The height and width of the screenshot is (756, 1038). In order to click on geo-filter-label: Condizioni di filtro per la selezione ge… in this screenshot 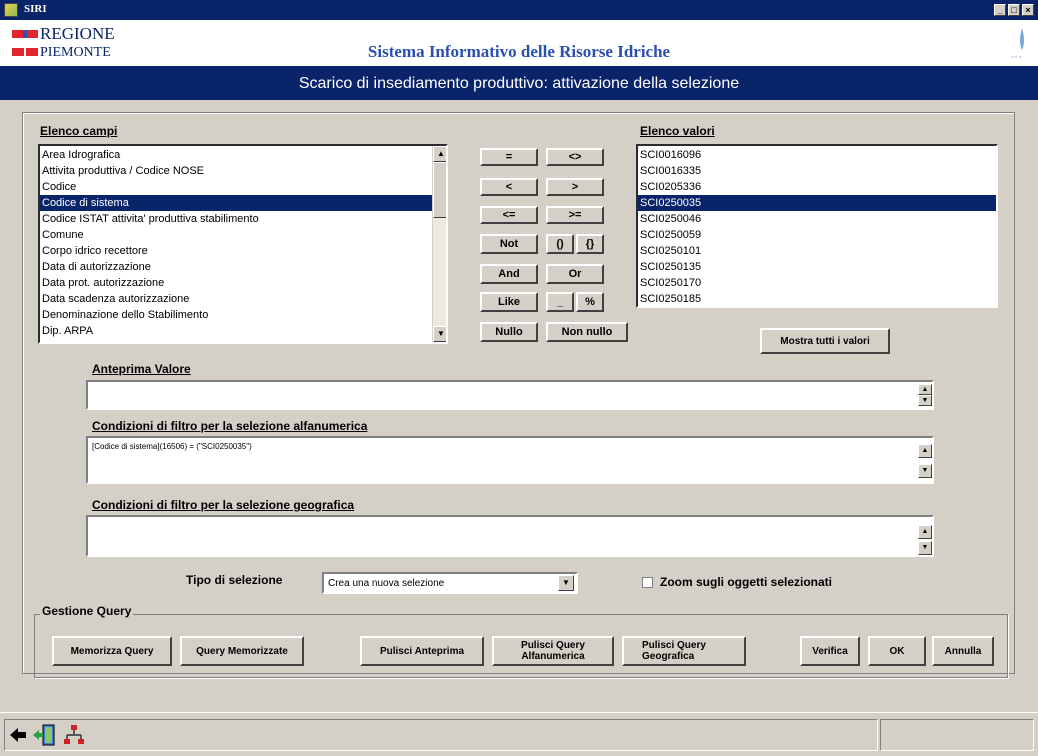, I will do `click(223, 505)`.